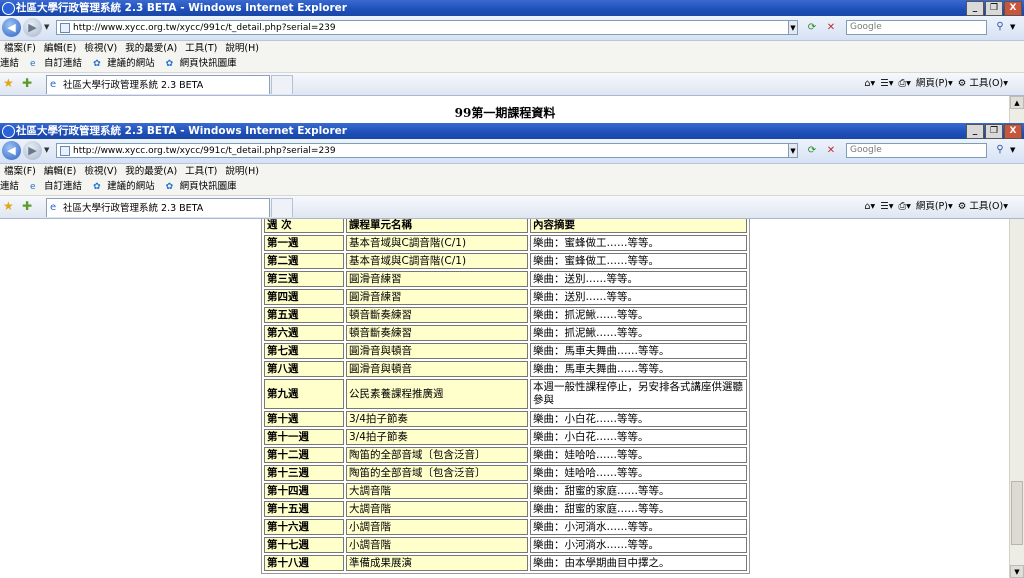 The image size is (1024, 578). Describe the element at coordinates (437, 226) in the screenshot. I see `unit-name-cell: 課程單元名稱` at that location.